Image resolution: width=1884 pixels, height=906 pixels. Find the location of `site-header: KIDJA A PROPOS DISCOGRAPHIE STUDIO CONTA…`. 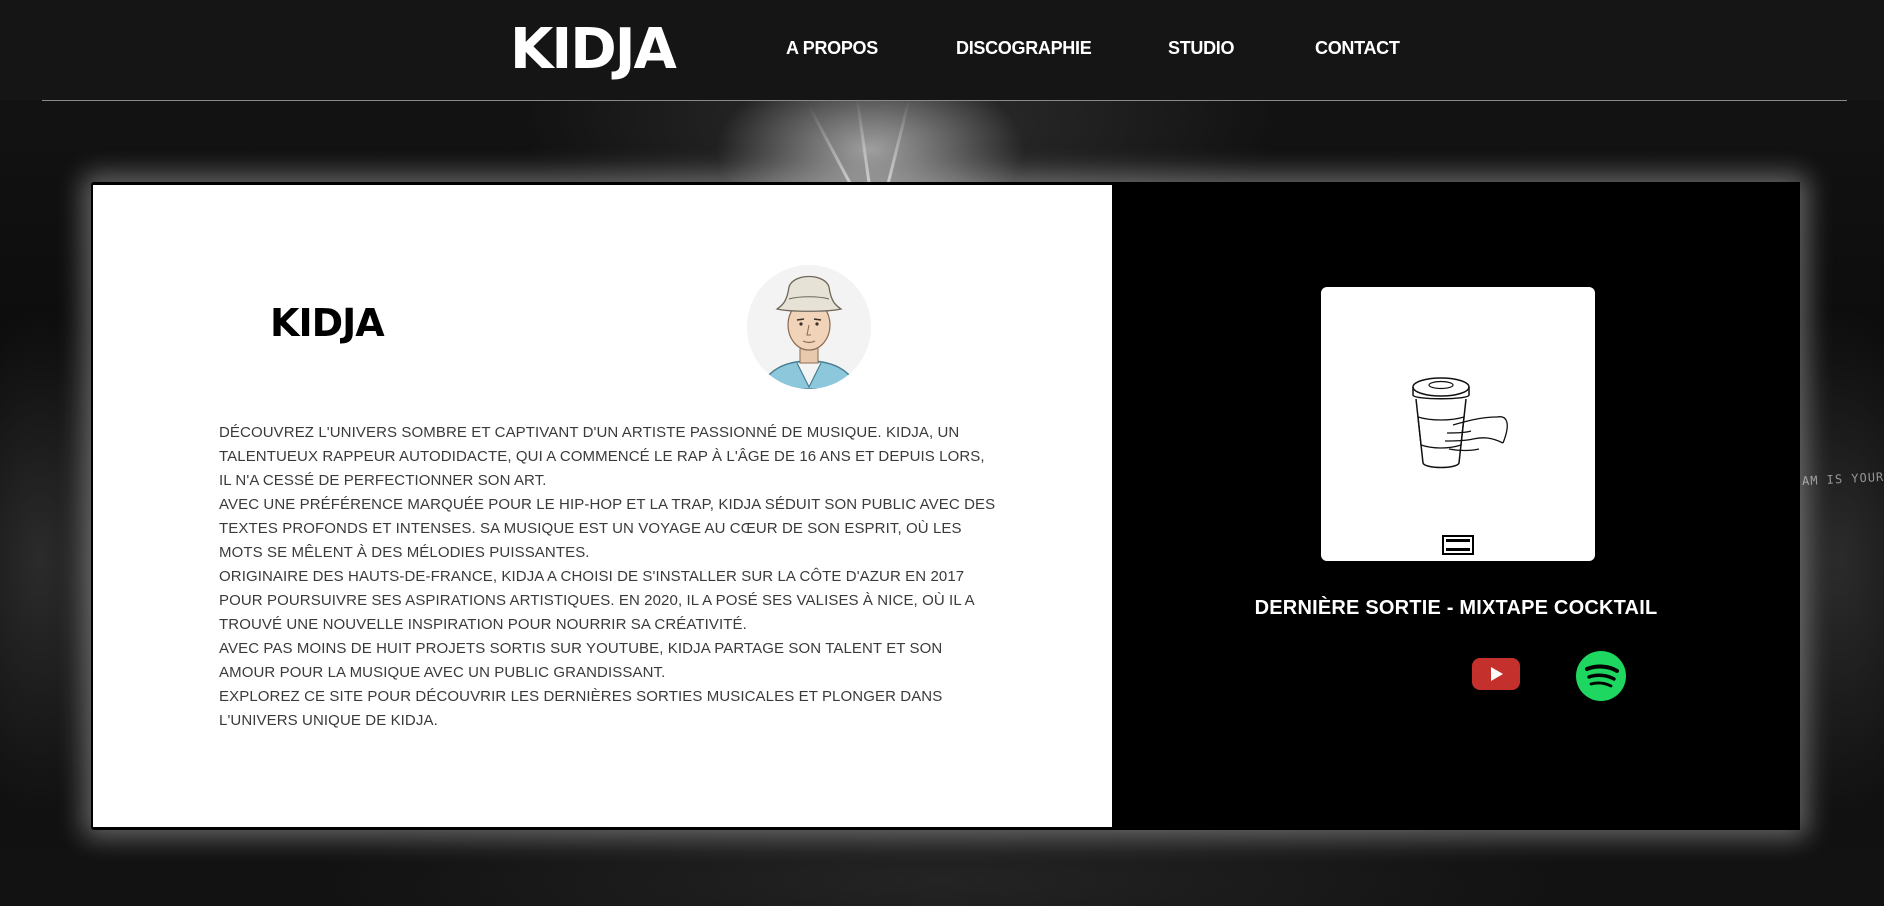

site-header: KIDJA A PROPOS DISCOGRAPHIE STUDIO CONTA… is located at coordinates (942, 50).